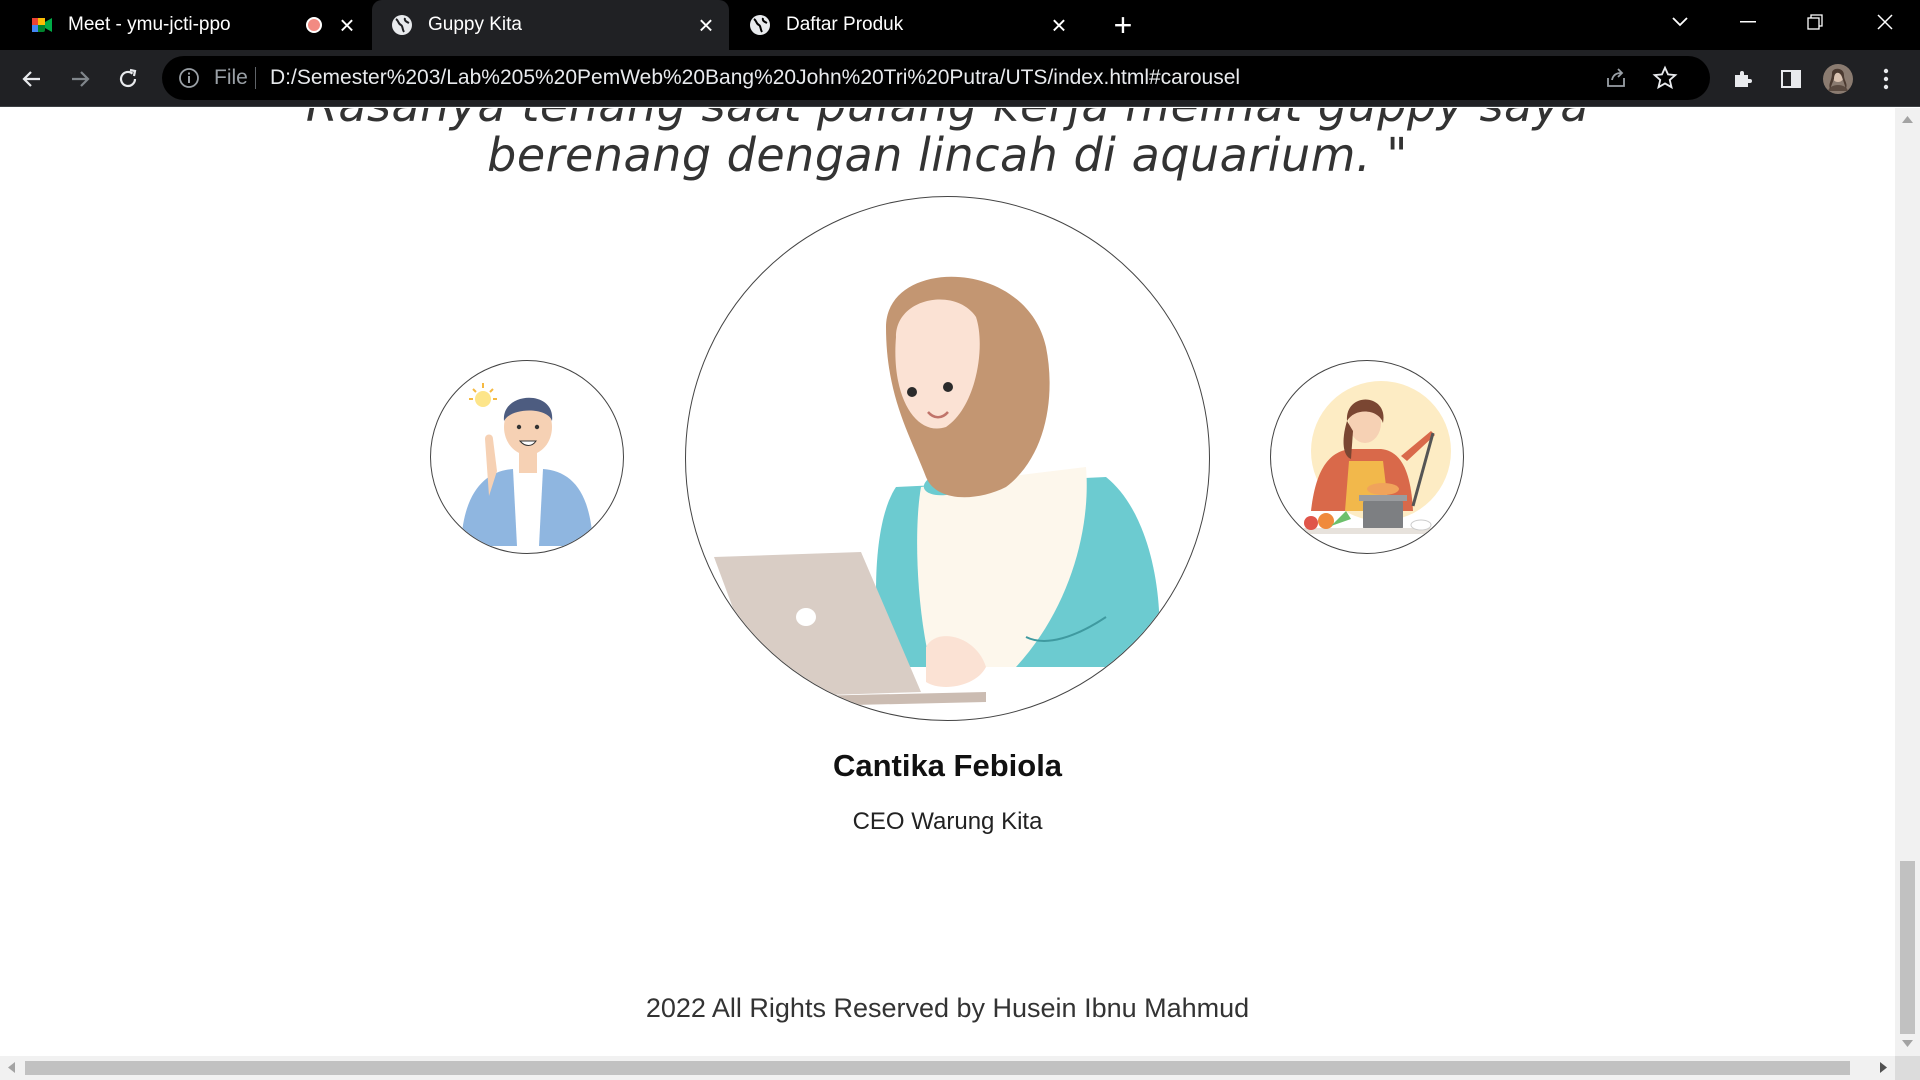 Image resolution: width=1920 pixels, height=1080 pixels. What do you see at coordinates (149, 24) in the screenshot?
I see `tab-title: Meet - ymu-jcti-ppo` at bounding box center [149, 24].